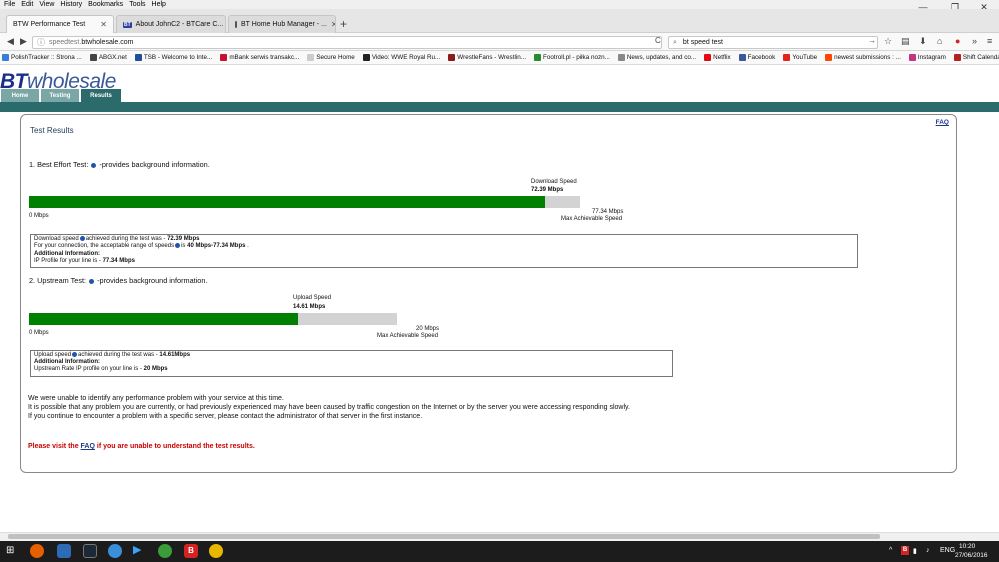 This screenshot has width=999, height=562. What do you see at coordinates (905, 41) in the screenshot?
I see `reading-list-icon: ▤` at bounding box center [905, 41].